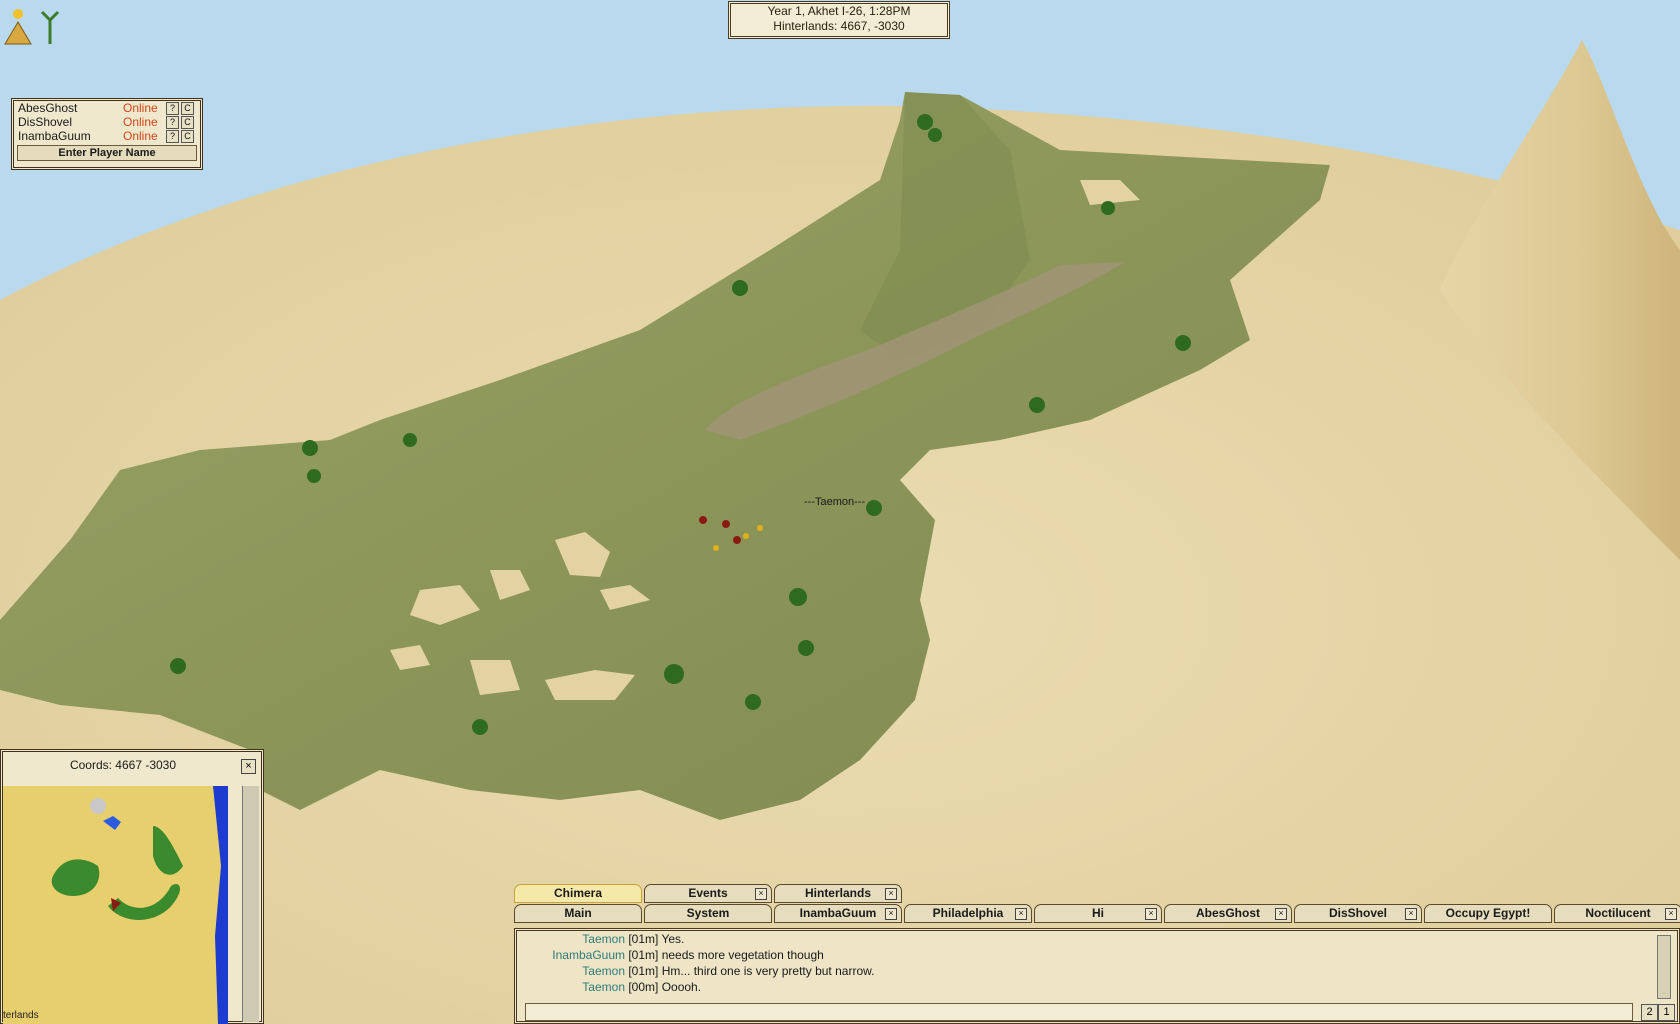 The width and height of the screenshot is (1680, 1024). I want to click on chat-tab-label: AbesGhost, so click(1227, 913).